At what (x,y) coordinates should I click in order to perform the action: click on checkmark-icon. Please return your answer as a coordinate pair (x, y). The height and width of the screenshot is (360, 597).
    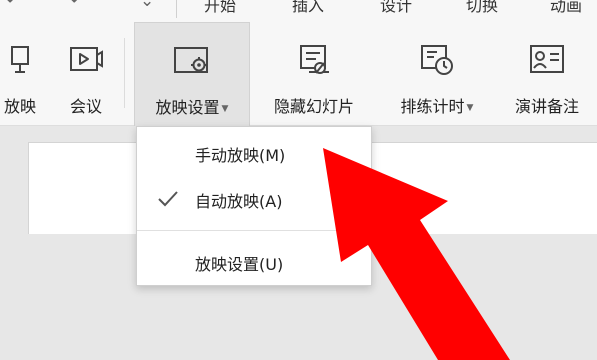
    Looking at the image, I should click on (168, 199).